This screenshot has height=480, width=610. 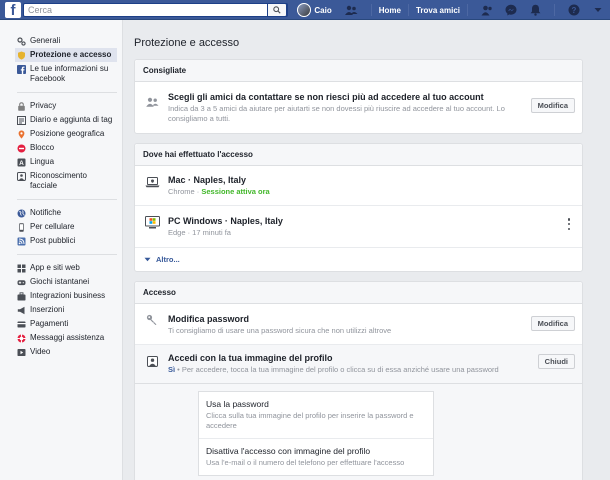 What do you see at coordinates (511, 10) in the screenshot?
I see `messenger-icon` at bounding box center [511, 10].